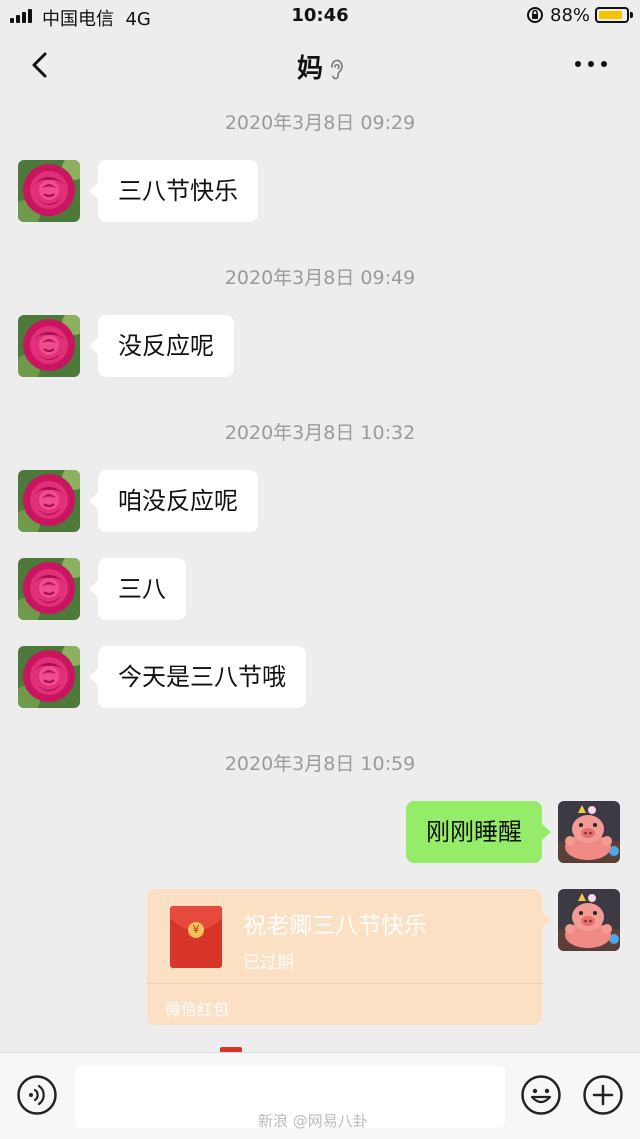 Image resolution: width=640 pixels, height=1139 pixels. I want to click on battery-icon, so click(614, 15).